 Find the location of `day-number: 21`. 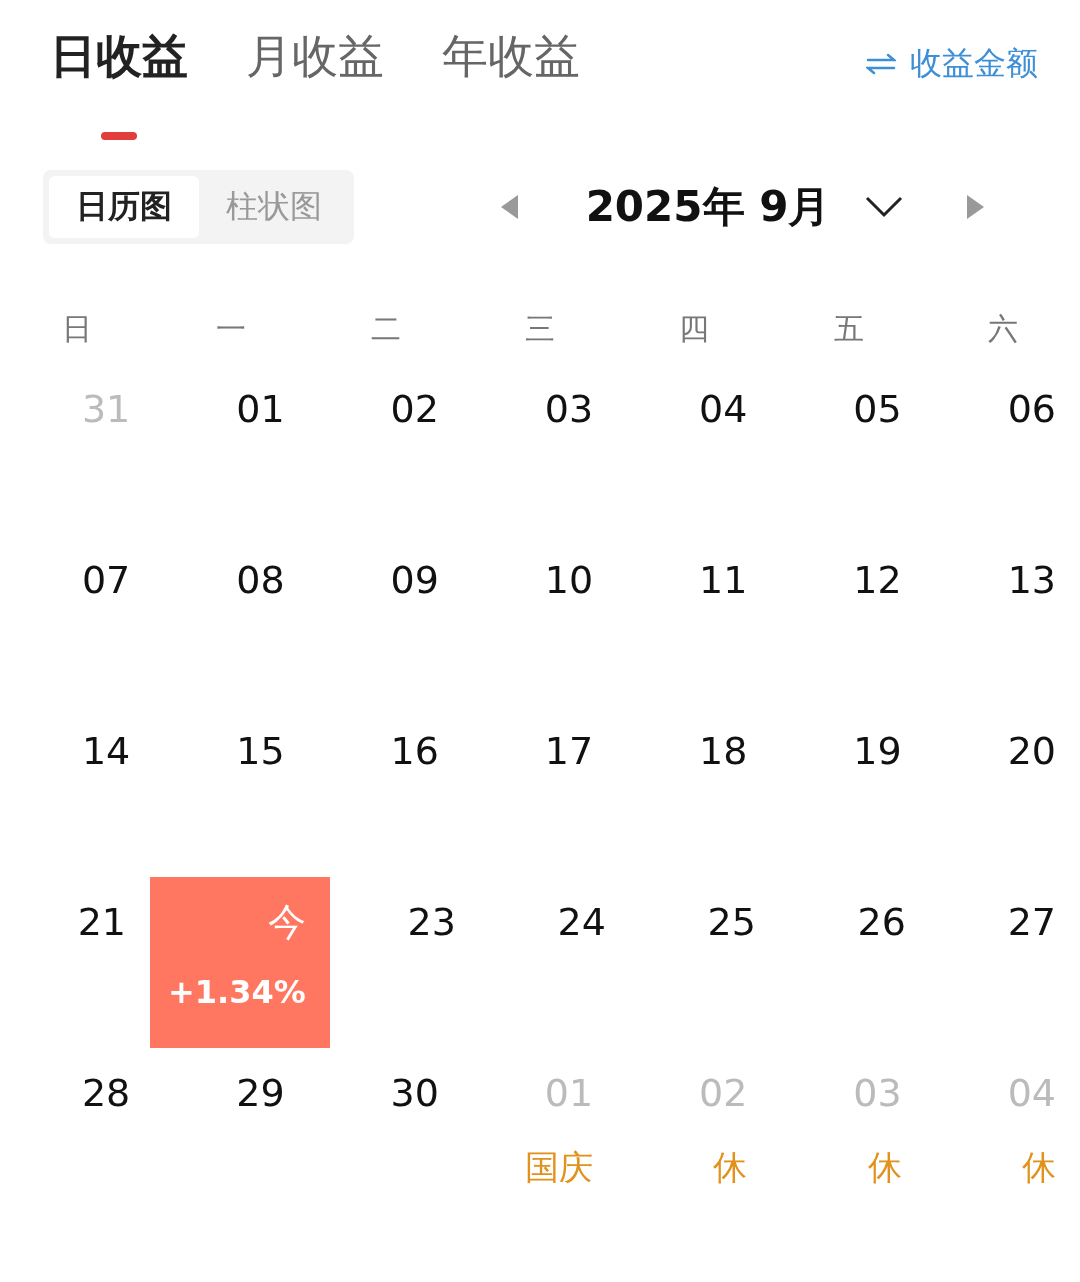

day-number: 21 is located at coordinates (101, 922).